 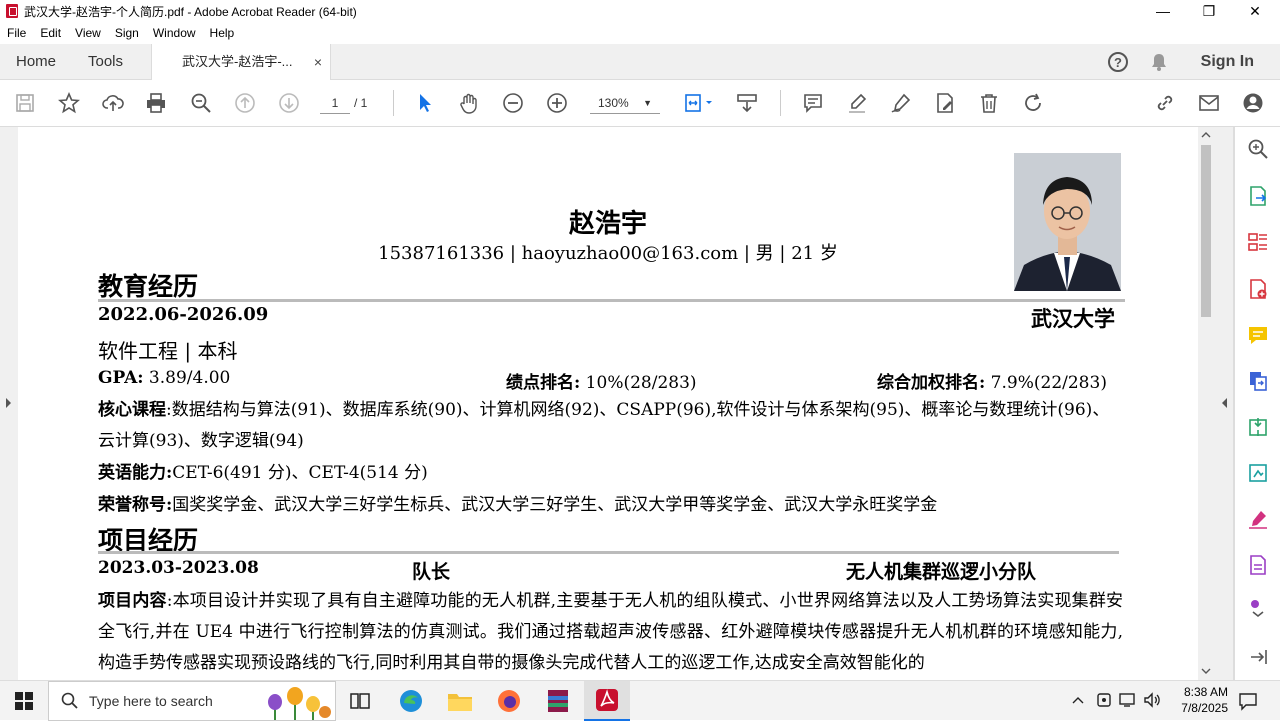 I want to click on windows-start-icon, so click(x=24, y=701).